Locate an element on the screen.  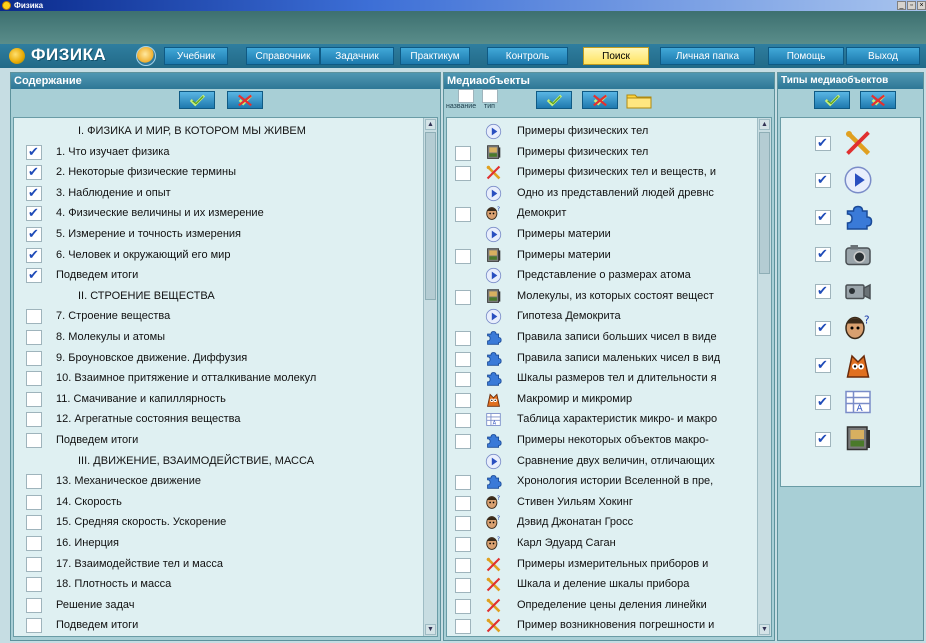
nav-button: Выход is located at coordinates (883, 56).